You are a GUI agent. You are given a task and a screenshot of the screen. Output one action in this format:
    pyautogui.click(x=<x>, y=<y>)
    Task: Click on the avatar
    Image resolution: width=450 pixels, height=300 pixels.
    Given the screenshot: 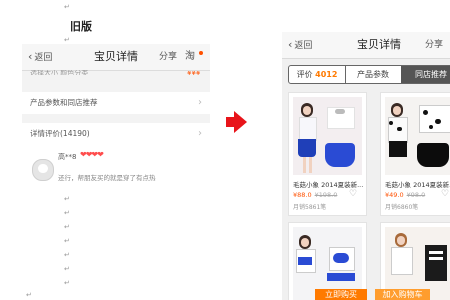 What is the action you would take?
    pyautogui.click(x=43, y=170)
    